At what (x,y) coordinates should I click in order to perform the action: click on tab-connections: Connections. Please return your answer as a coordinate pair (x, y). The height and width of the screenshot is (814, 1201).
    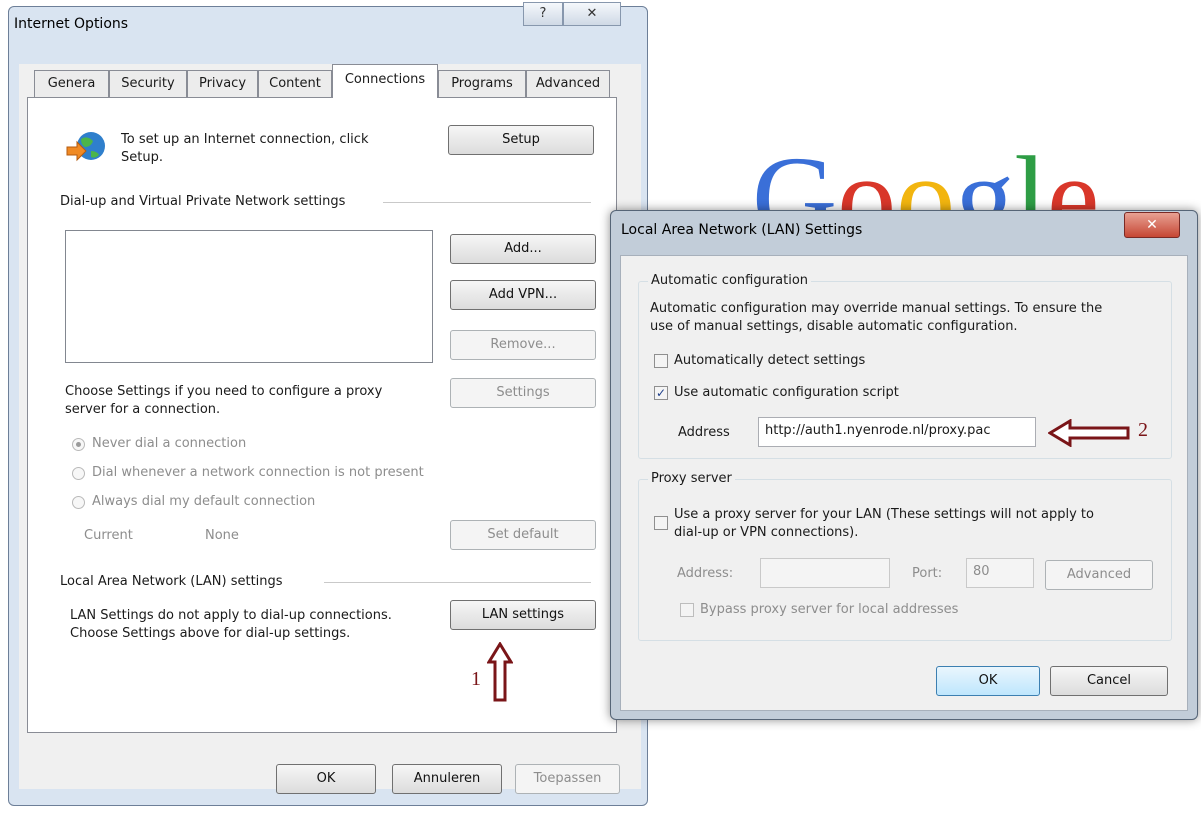
    Looking at the image, I should click on (385, 81).